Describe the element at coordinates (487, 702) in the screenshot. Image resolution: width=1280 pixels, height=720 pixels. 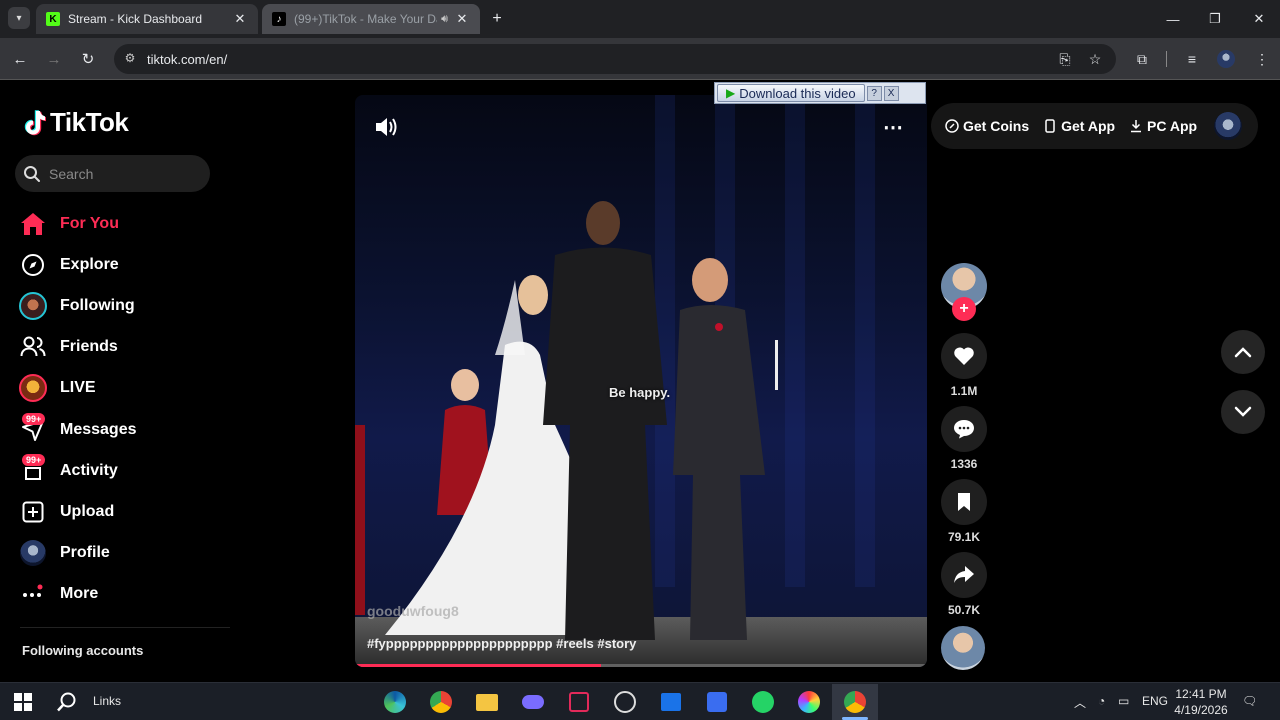
I see `file-explorer-icon` at that location.